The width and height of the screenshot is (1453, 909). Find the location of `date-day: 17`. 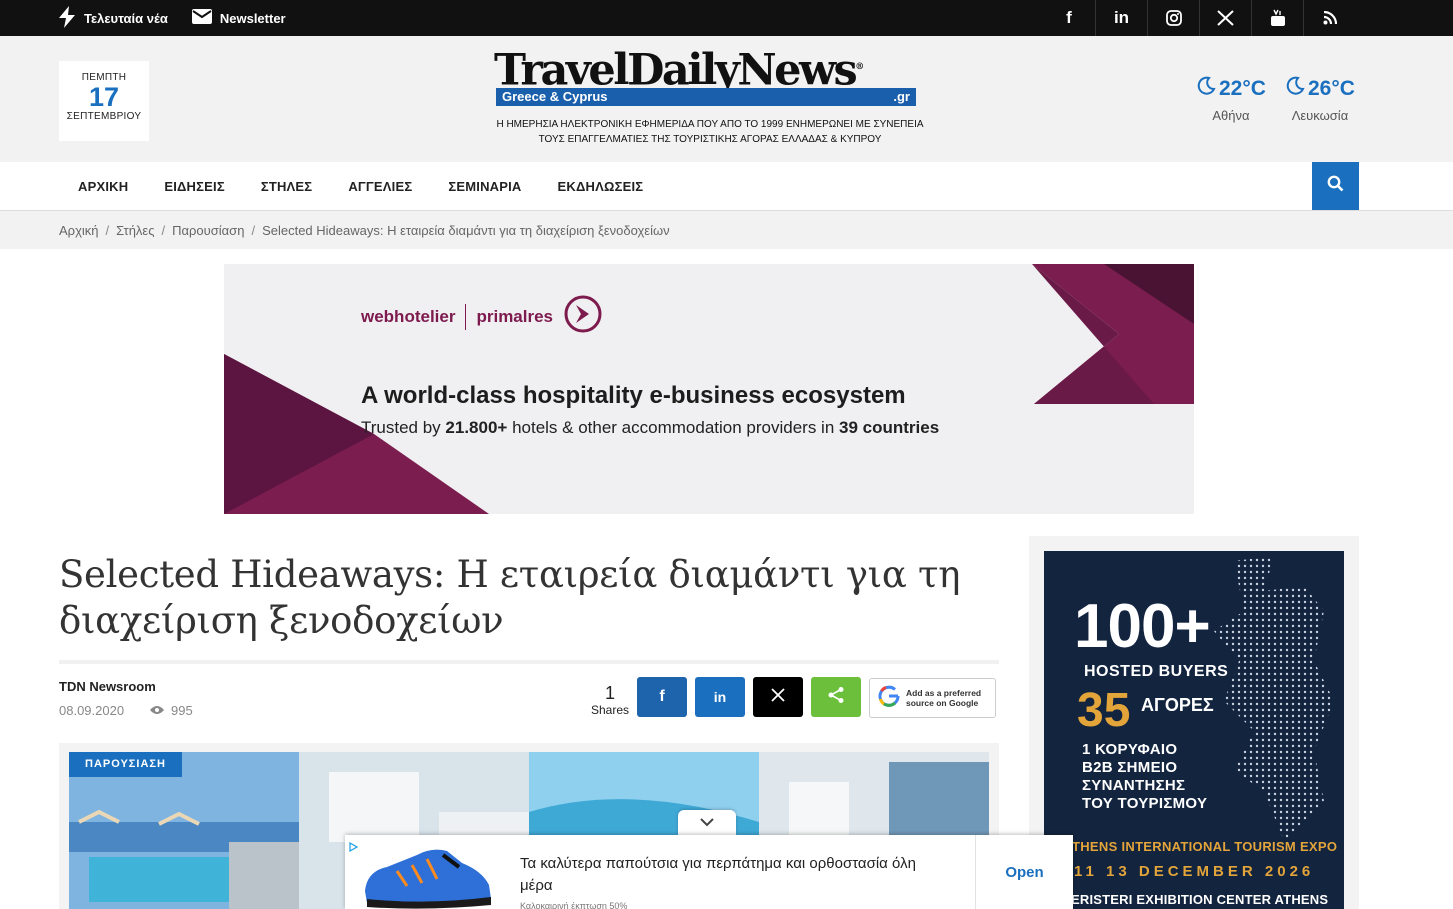

date-day: 17 is located at coordinates (104, 97).